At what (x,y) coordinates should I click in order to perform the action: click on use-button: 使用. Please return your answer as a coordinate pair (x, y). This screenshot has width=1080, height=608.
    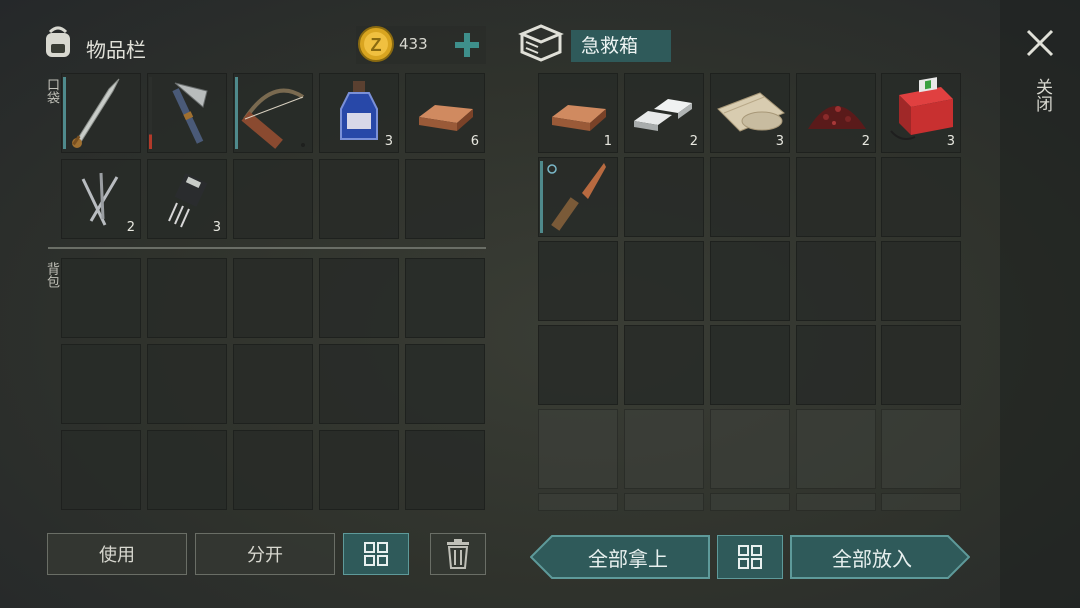
    Looking at the image, I should click on (117, 554).